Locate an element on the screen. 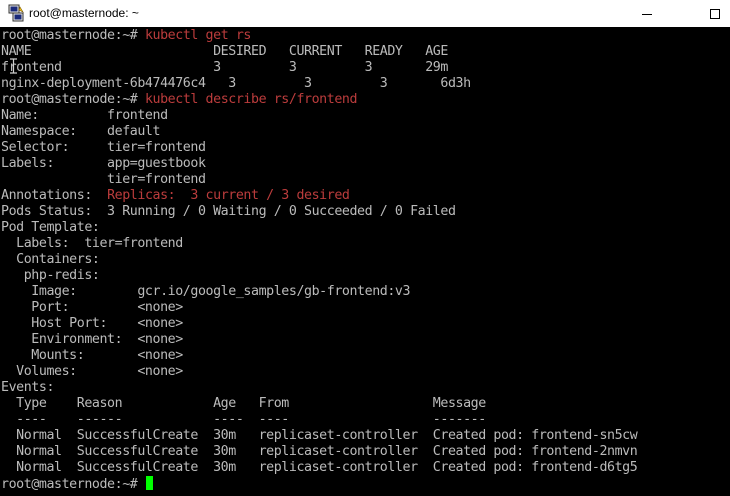 The width and height of the screenshot is (730, 496). output-text: Host Port: <none> is located at coordinates (92, 323).